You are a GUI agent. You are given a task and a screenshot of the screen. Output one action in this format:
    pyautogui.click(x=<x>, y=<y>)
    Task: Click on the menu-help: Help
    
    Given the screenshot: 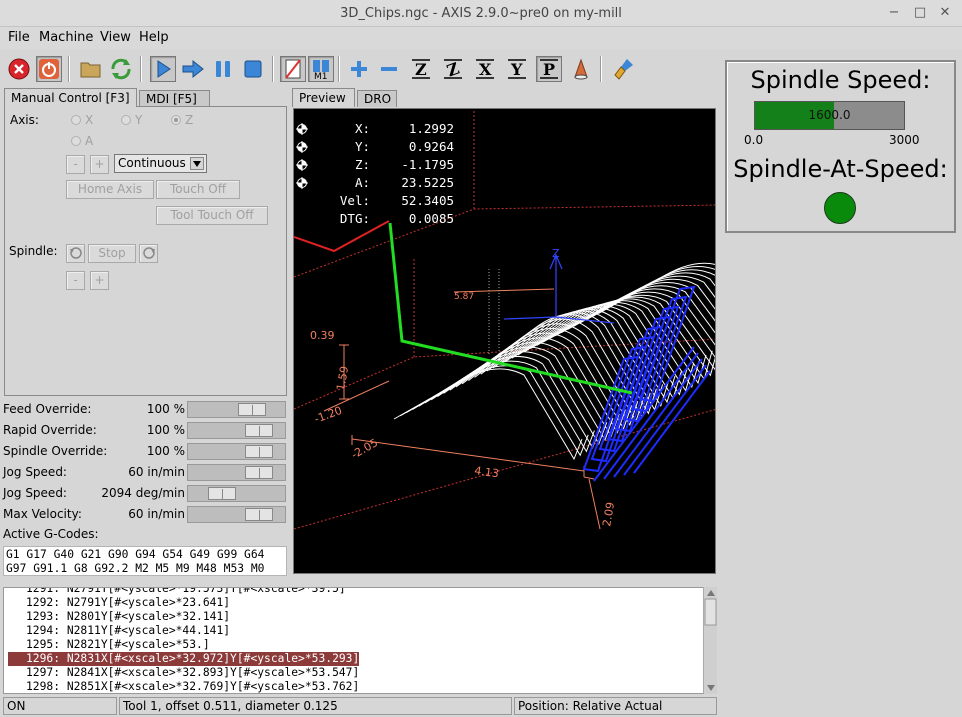 What is the action you would take?
    pyautogui.click(x=154, y=37)
    